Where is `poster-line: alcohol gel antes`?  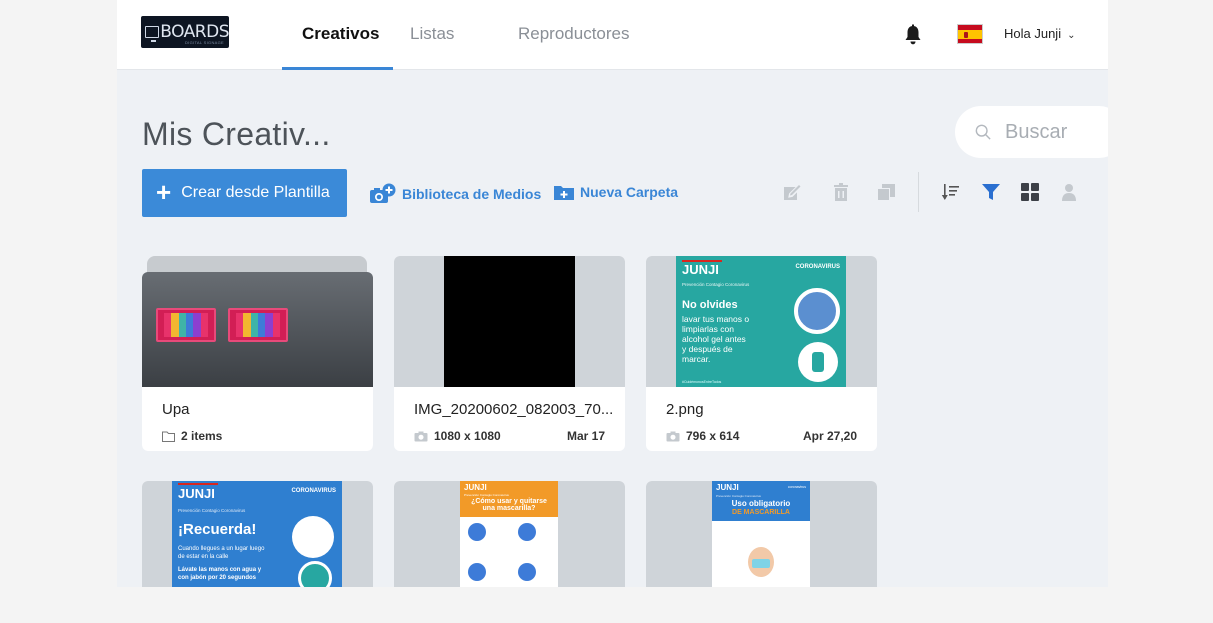
poster-line: alcohol gel antes is located at coordinates (714, 339).